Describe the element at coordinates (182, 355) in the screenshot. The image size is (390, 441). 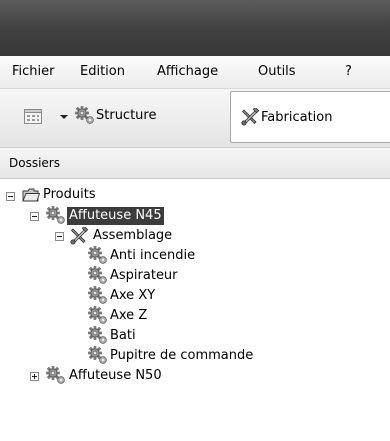
I see `tree-label: Pupitre de commande` at that location.